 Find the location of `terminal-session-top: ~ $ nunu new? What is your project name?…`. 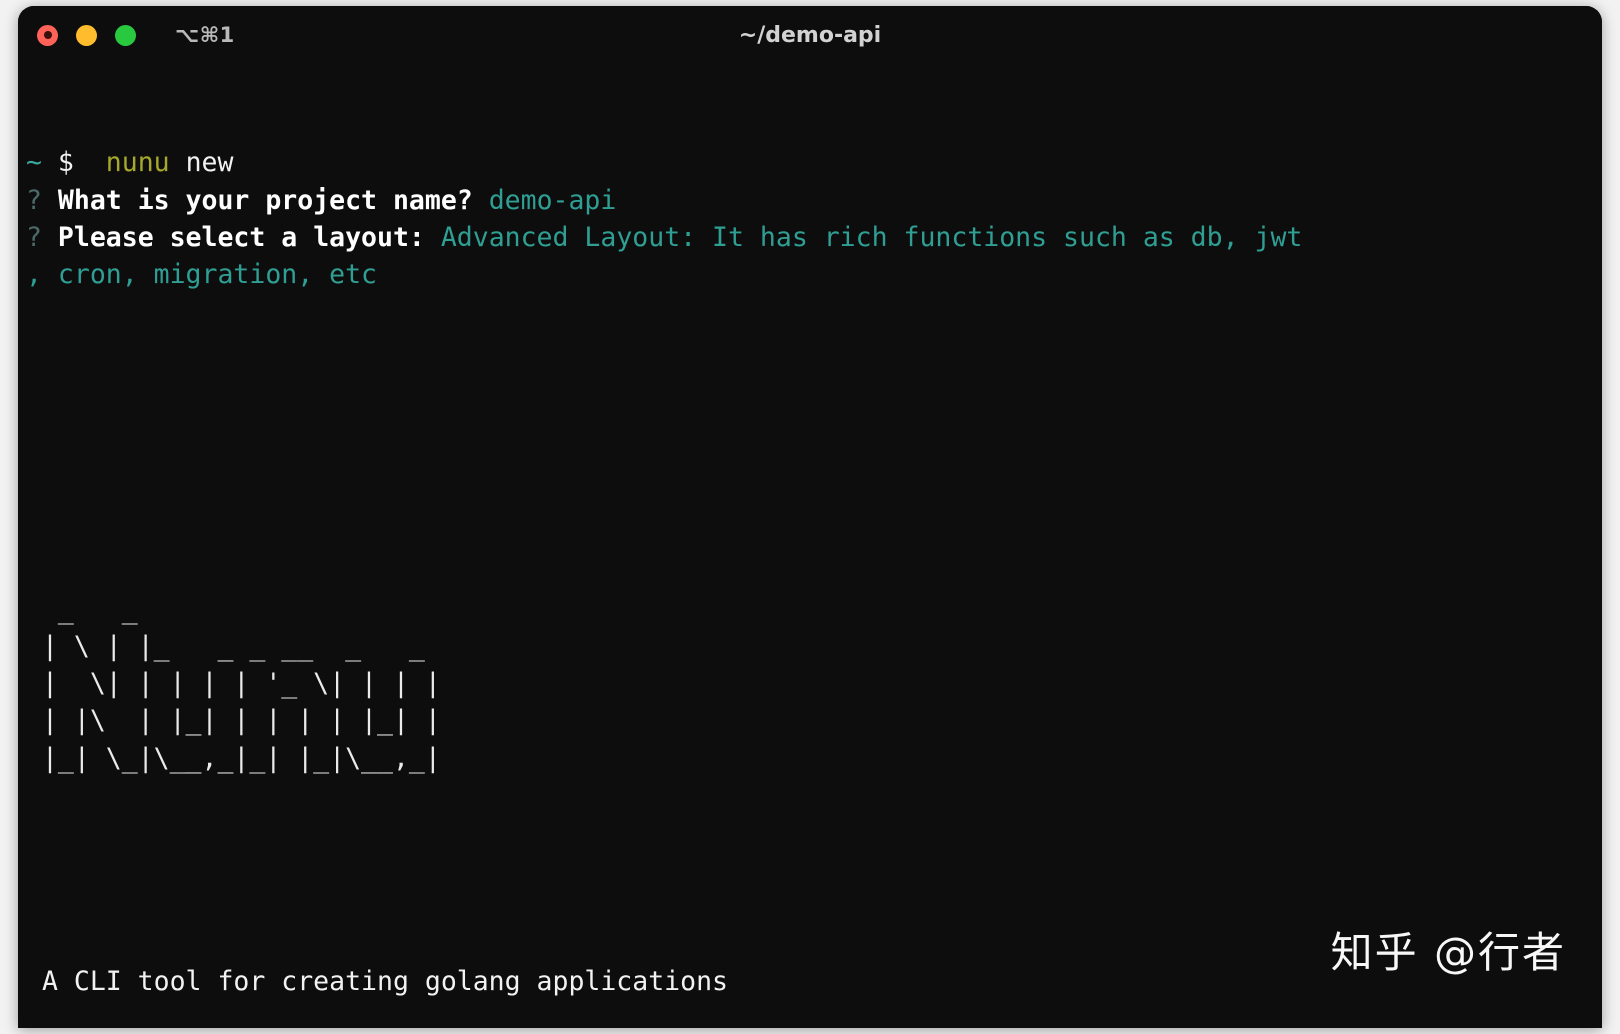

terminal-session-top: ~ $ nunu new? What is your project name?… is located at coordinates (814, 218).